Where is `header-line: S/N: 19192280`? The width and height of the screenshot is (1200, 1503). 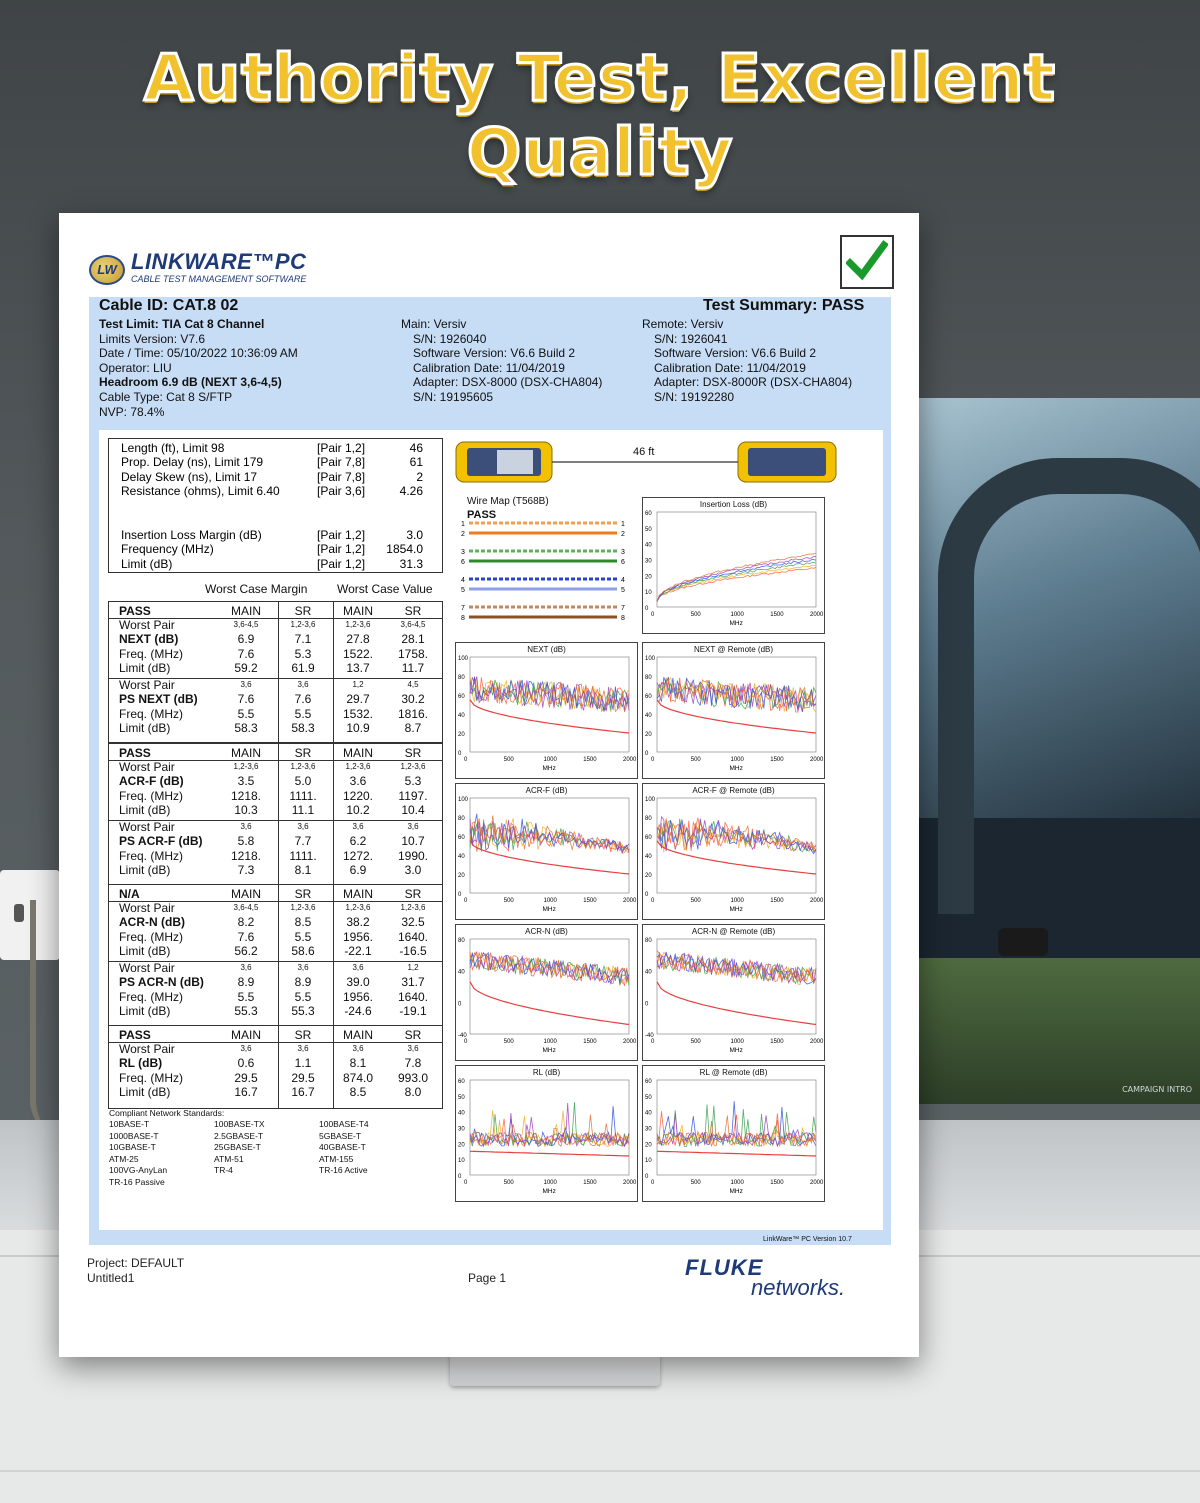
header-line: S/N: 19192280 is located at coordinates (694, 396).